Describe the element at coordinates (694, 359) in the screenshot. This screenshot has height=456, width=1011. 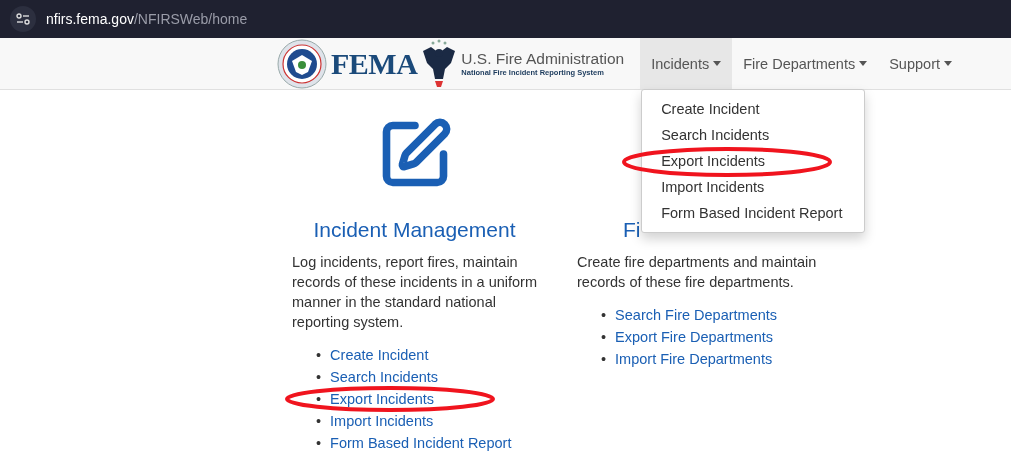
I see `section-link: Import Fire Departments` at that location.